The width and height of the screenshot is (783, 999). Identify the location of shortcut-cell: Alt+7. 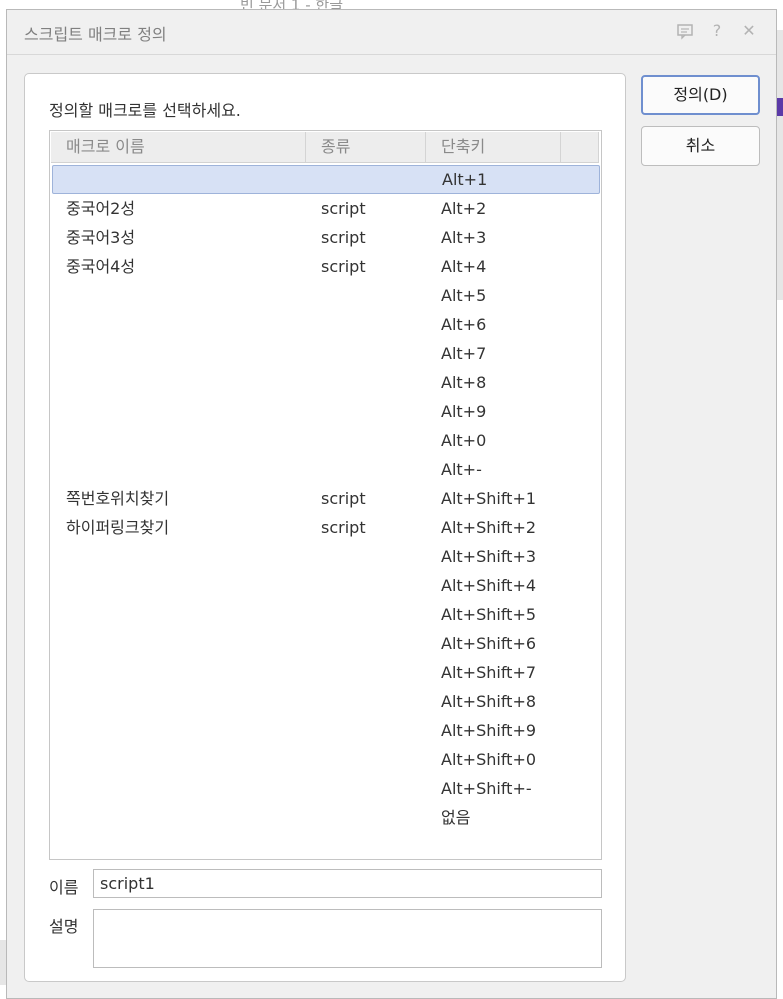
(464, 353).